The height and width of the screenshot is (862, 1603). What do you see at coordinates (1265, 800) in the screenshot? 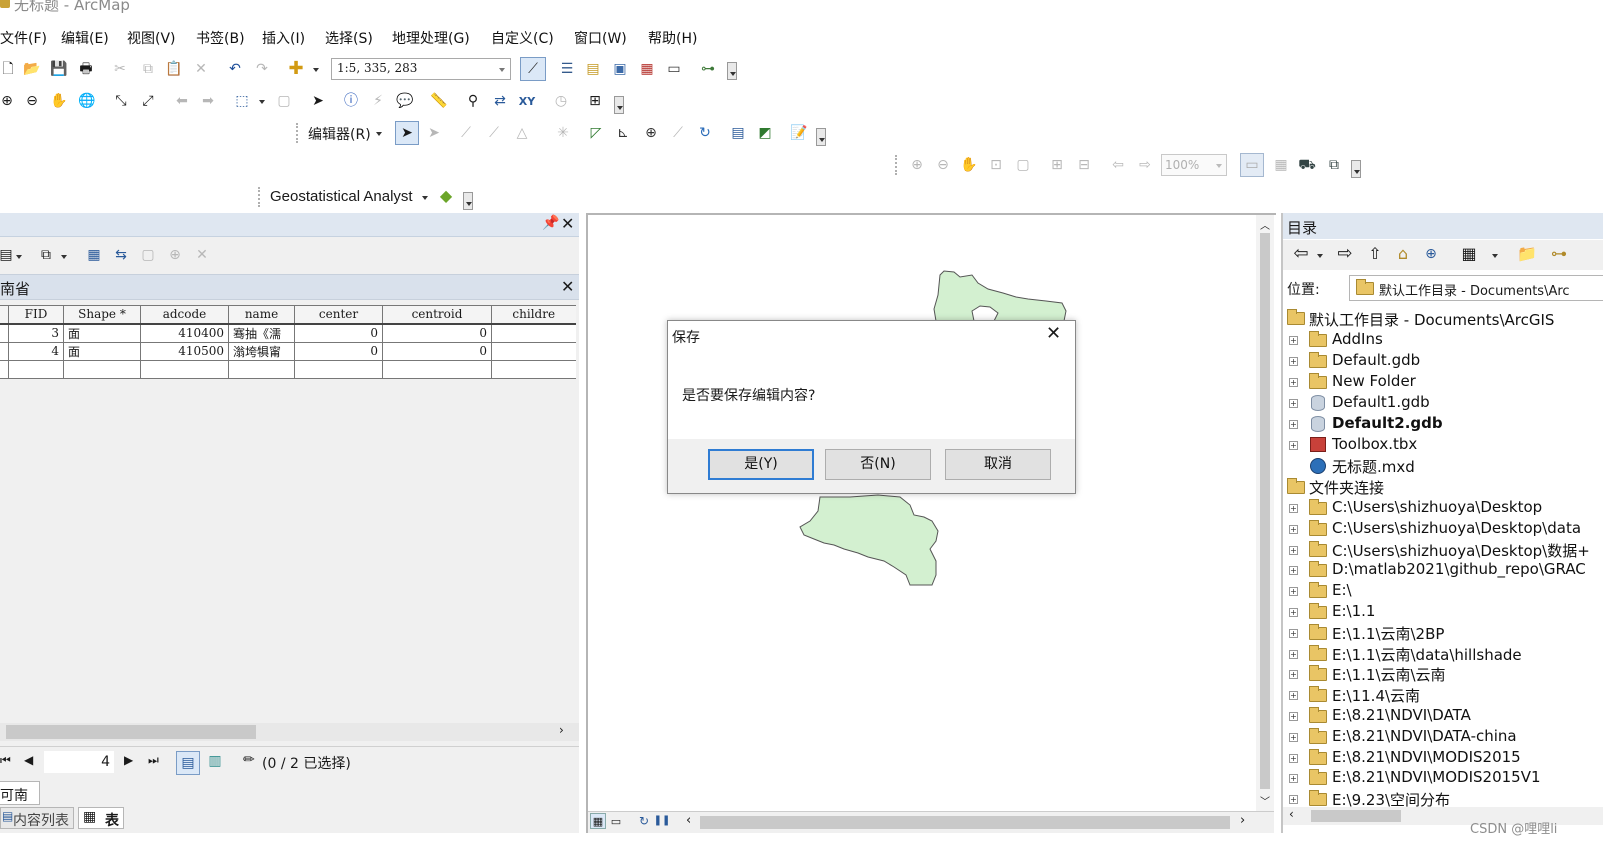
I see `scroll-down-icon: ﹀` at bounding box center [1265, 800].